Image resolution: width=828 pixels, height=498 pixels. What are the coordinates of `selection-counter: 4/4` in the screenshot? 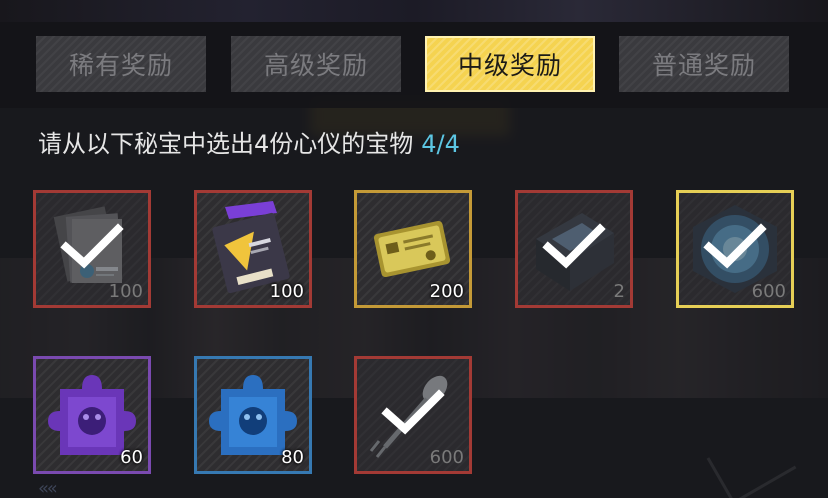 It's located at (440, 144).